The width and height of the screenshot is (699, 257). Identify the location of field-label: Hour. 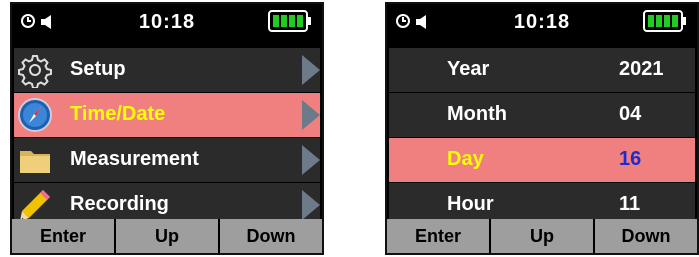
(470, 204).